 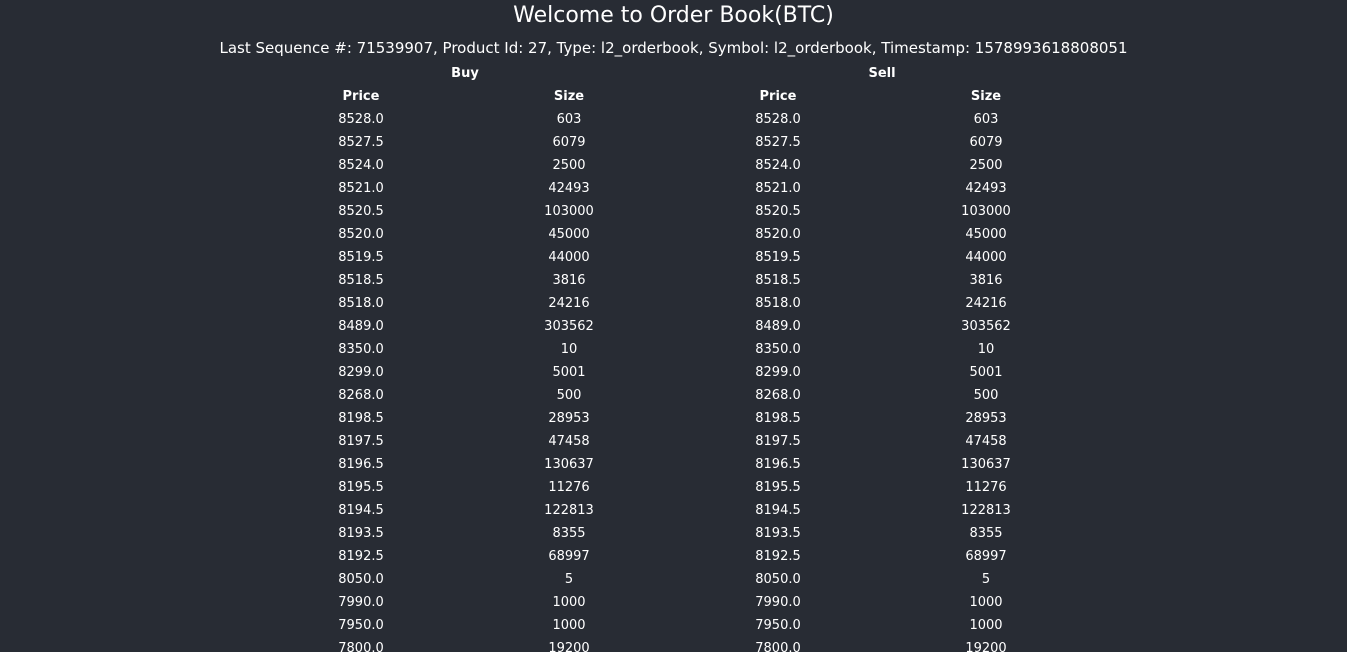 I want to click on buy-price-cell: 8518.0, so click(x=361, y=303).